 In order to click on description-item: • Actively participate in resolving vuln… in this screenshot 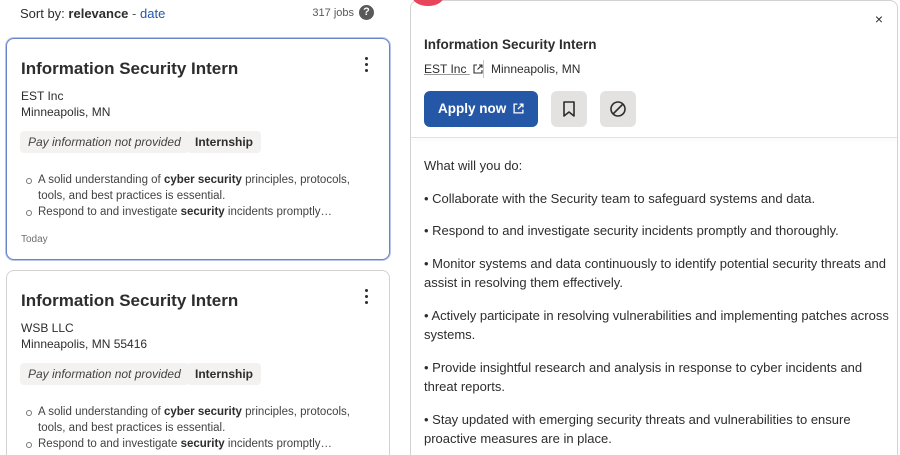, I will do `click(656, 325)`.